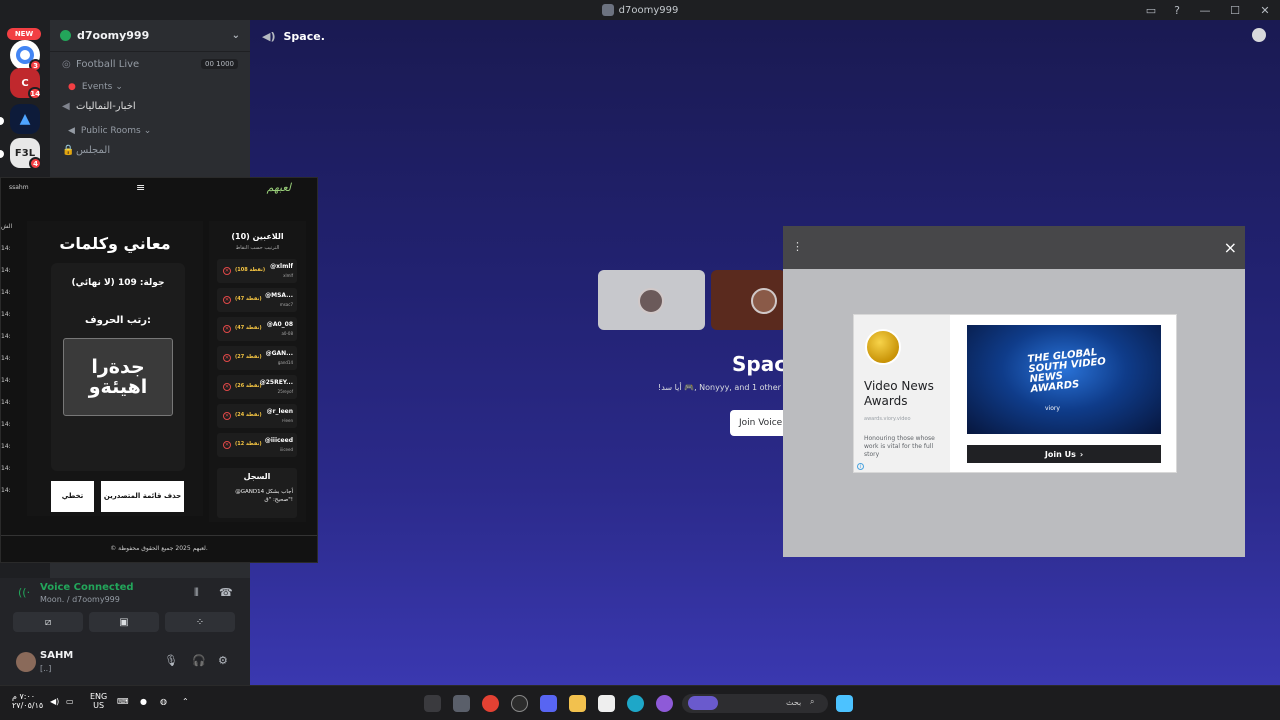  Describe the element at coordinates (1177, 10) in the screenshot. I see `help-icon: ?` at that location.